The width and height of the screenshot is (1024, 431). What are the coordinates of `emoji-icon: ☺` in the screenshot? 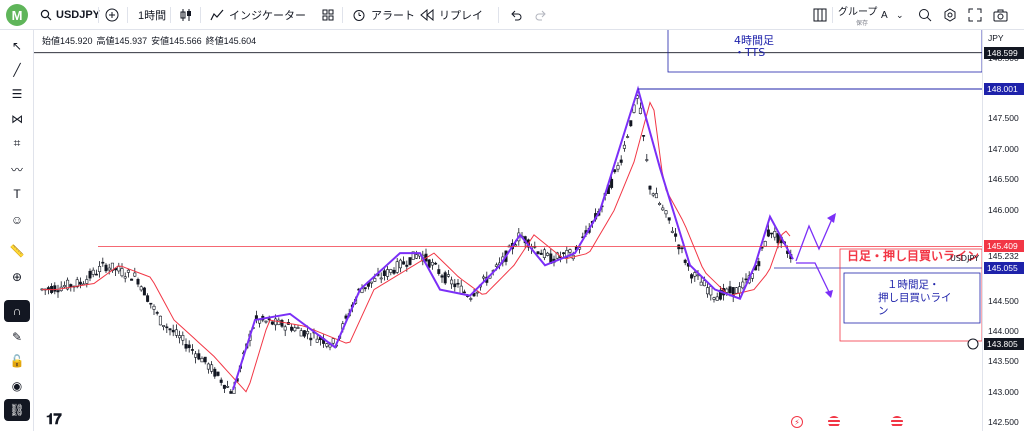 It's located at (17, 220).